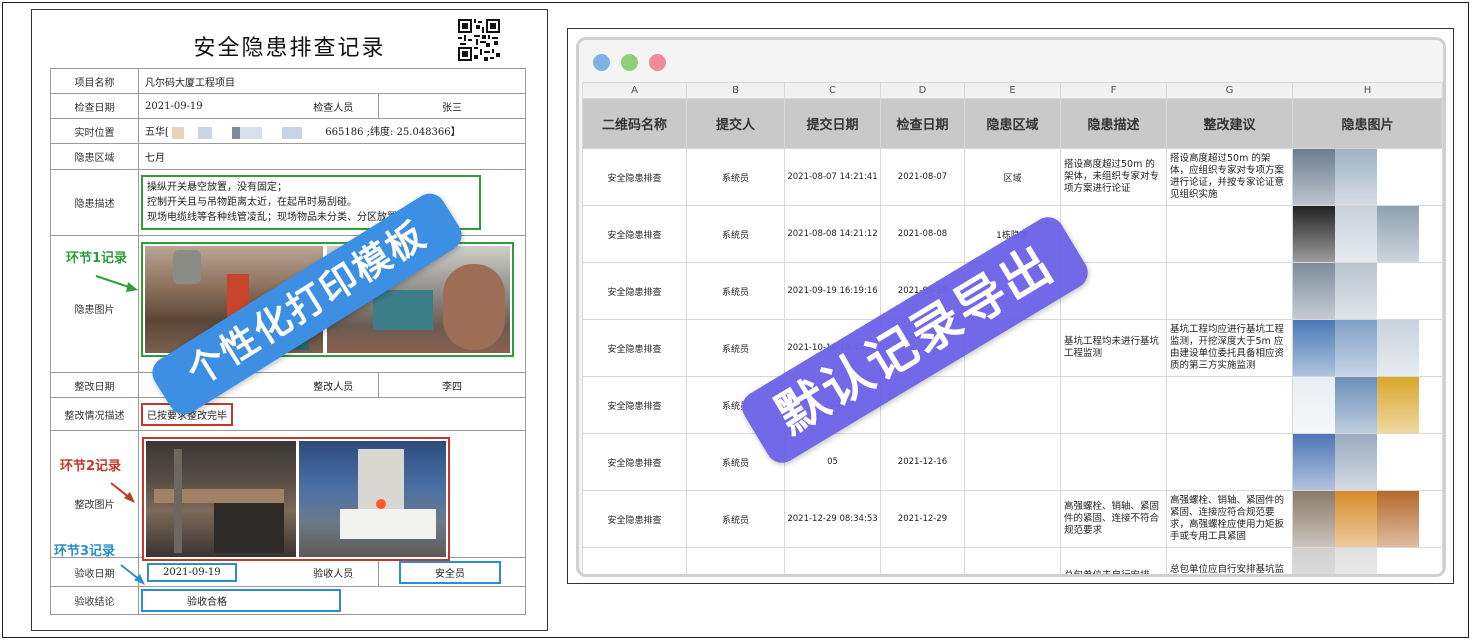 The width and height of the screenshot is (1473, 641). I want to click on table-row: 安全隐患排查系统员202, so click(1012, 405).